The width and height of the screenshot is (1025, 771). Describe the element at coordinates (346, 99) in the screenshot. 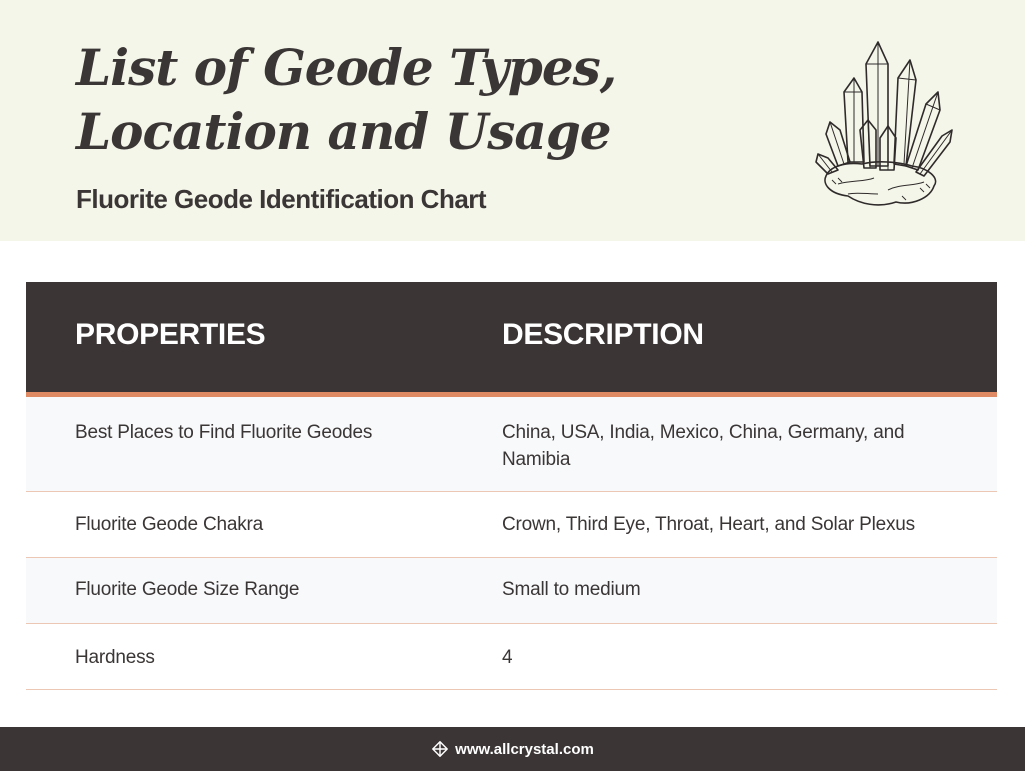

I see `page-title: List of Geode Types, Location and Usage` at that location.